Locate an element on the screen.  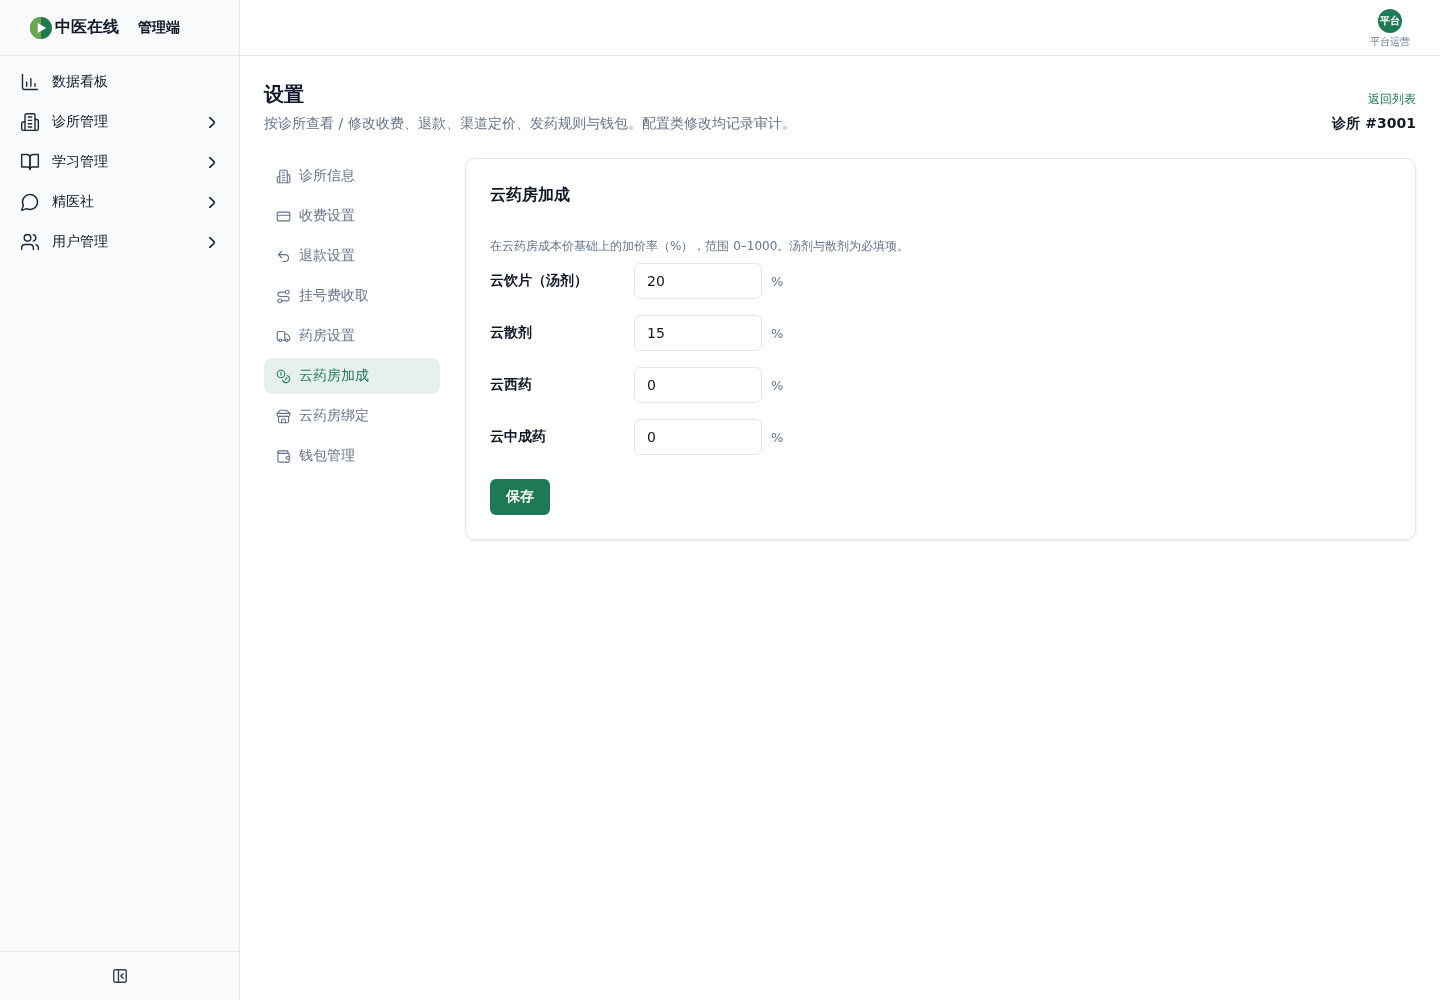
settings-tab: 云药房加成 is located at coordinates (352, 376).